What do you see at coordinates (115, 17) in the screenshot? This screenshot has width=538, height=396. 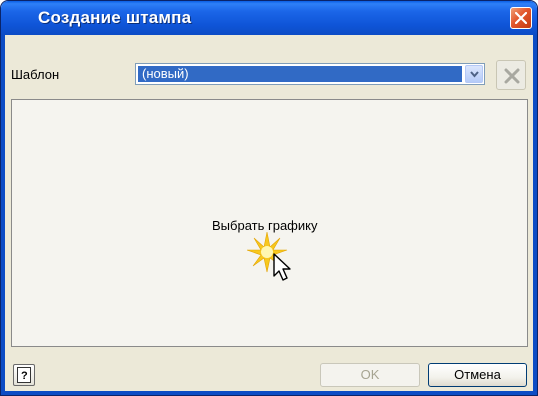 I see `dialog-title: Создание штампа` at bounding box center [115, 17].